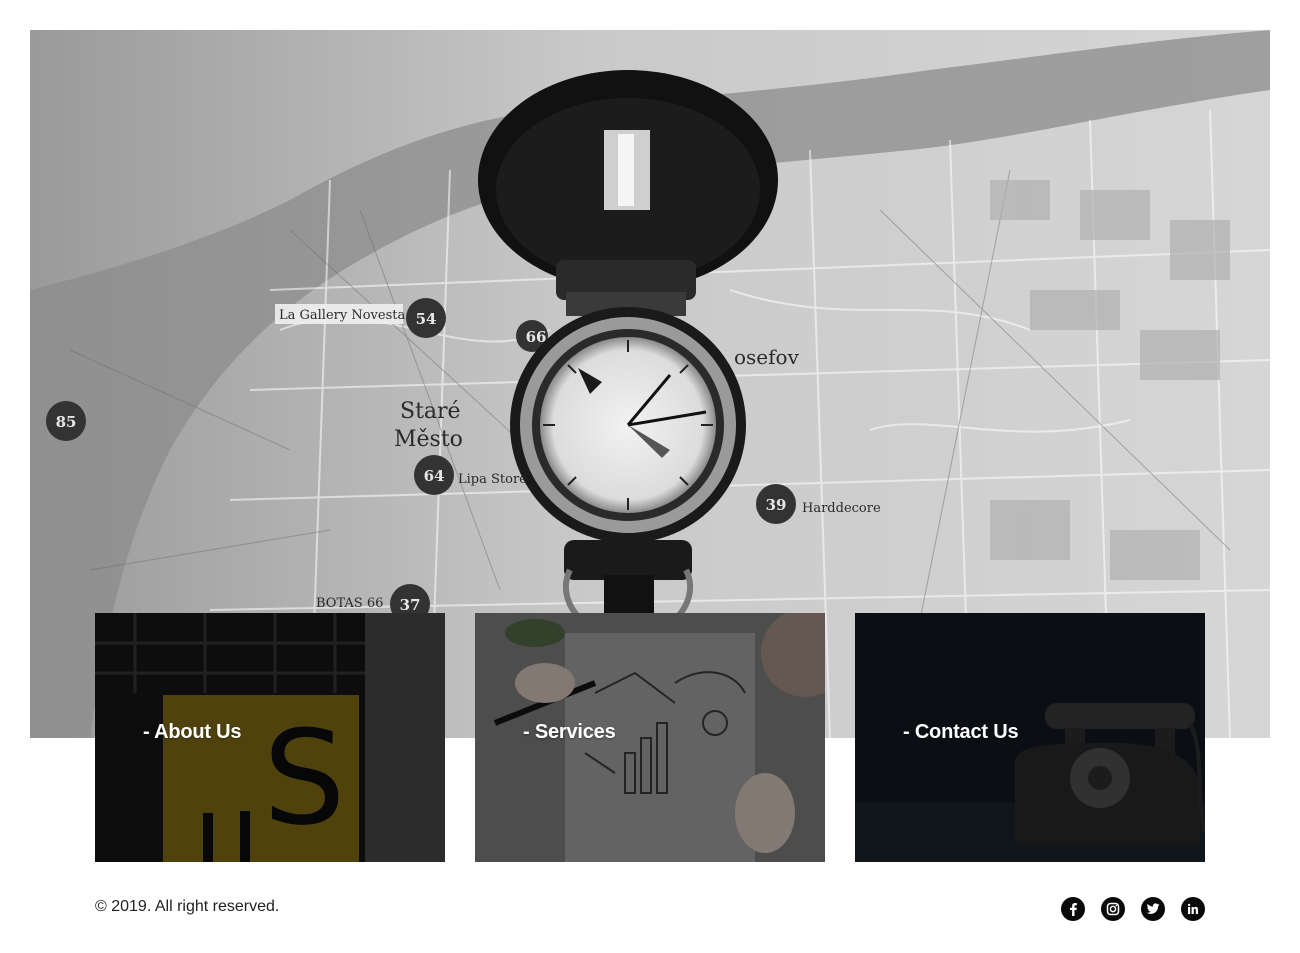  What do you see at coordinates (410, 605) in the screenshot?
I see `marker-37: 37` at bounding box center [410, 605].